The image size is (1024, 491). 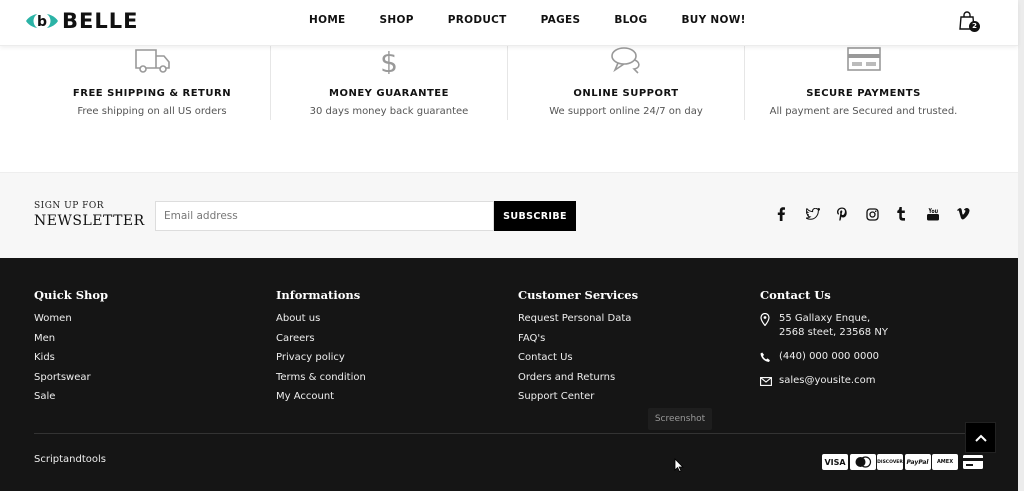 What do you see at coordinates (863, 59) in the screenshot?
I see `credit-card-icon` at bounding box center [863, 59].